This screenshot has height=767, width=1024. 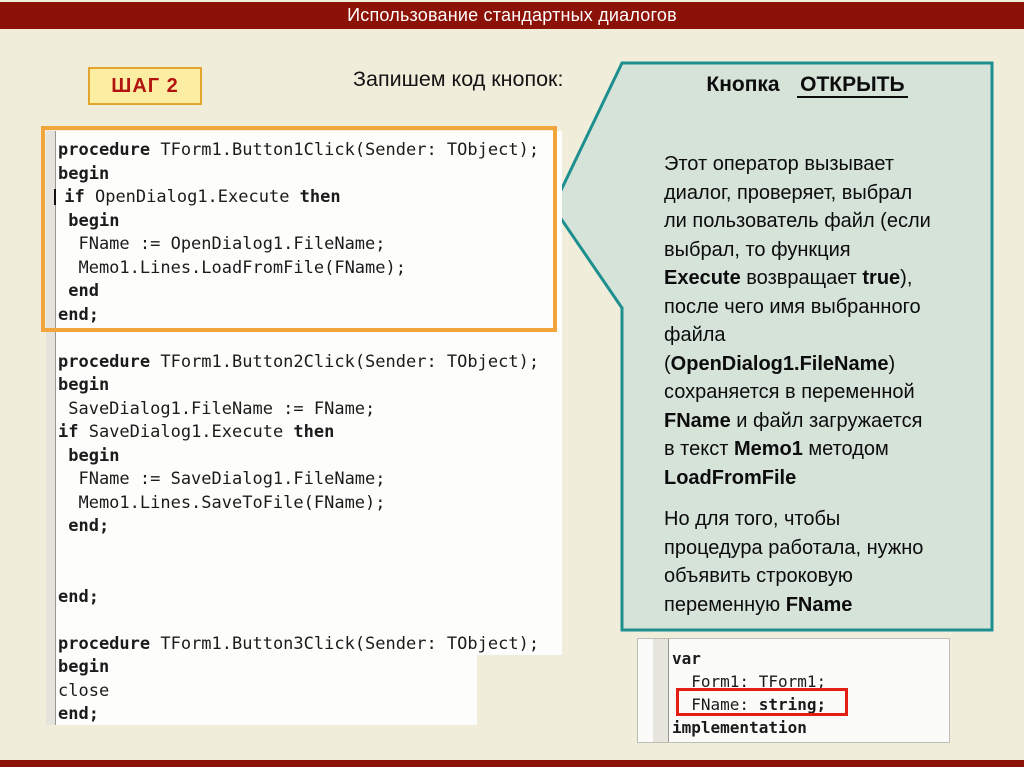 I want to click on step-badge-label: ШАГ 2, so click(x=145, y=85).